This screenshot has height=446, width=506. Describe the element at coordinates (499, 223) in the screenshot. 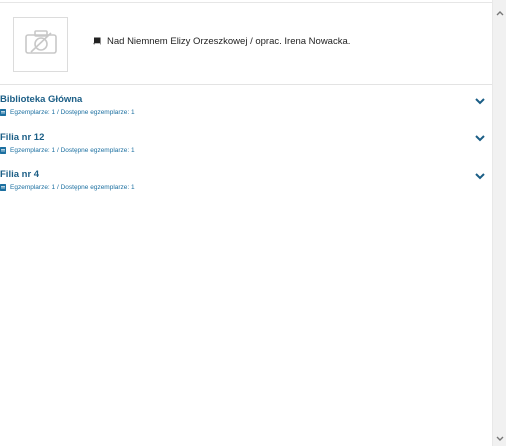

I see `vertical-scrollbar` at that location.